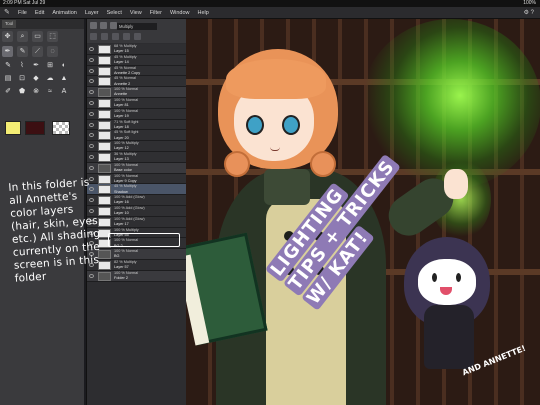 The height and width of the screenshot is (405, 540). I want to click on sub-tool-button: ⬟, so click(22, 92).